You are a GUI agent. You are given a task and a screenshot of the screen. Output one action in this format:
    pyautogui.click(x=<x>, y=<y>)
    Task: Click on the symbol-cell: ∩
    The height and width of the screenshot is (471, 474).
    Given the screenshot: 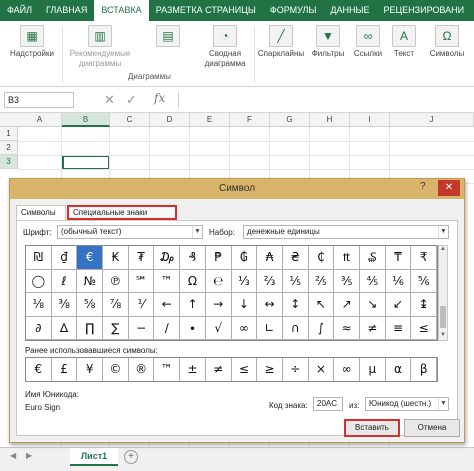 What is the action you would take?
    pyautogui.click(x=295, y=328)
    